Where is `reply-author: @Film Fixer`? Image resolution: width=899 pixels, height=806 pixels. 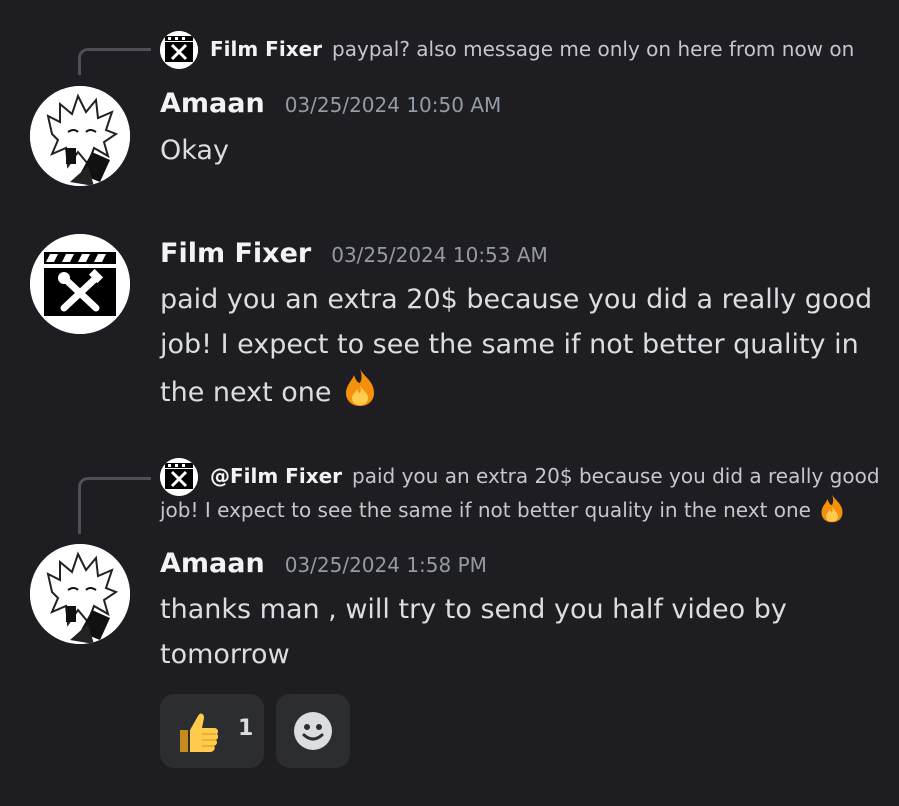
reply-author: @Film Fixer is located at coordinates (276, 476).